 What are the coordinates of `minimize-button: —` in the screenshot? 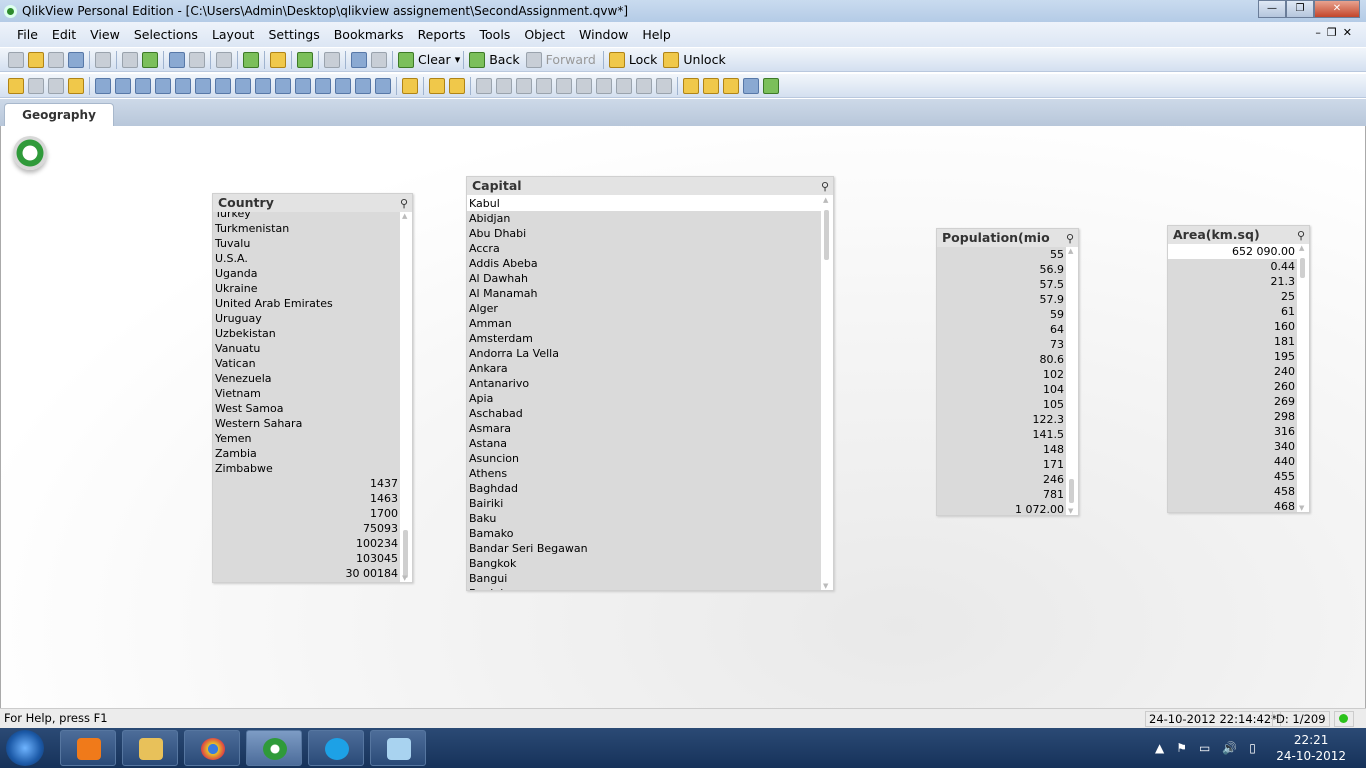 It's located at (1272, 9).